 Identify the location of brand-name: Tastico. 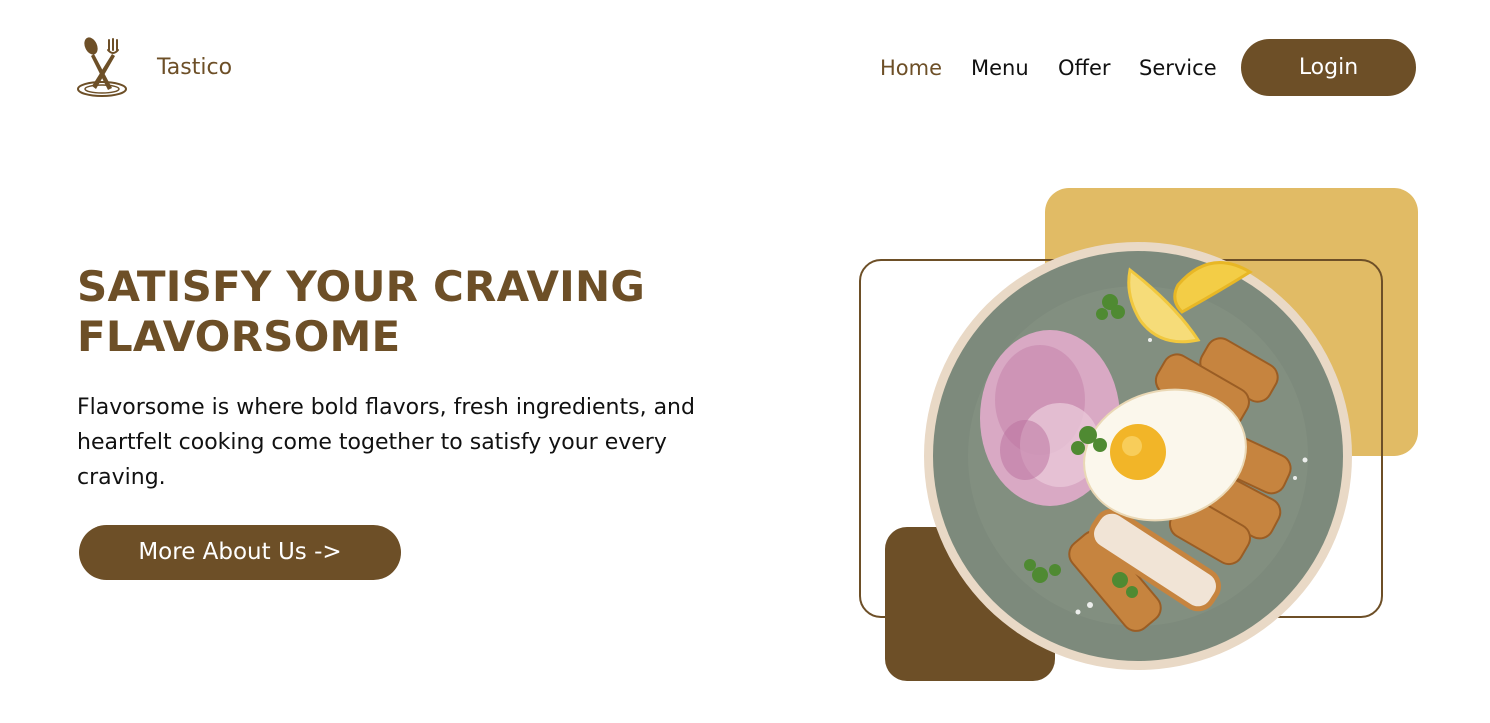
(194, 68).